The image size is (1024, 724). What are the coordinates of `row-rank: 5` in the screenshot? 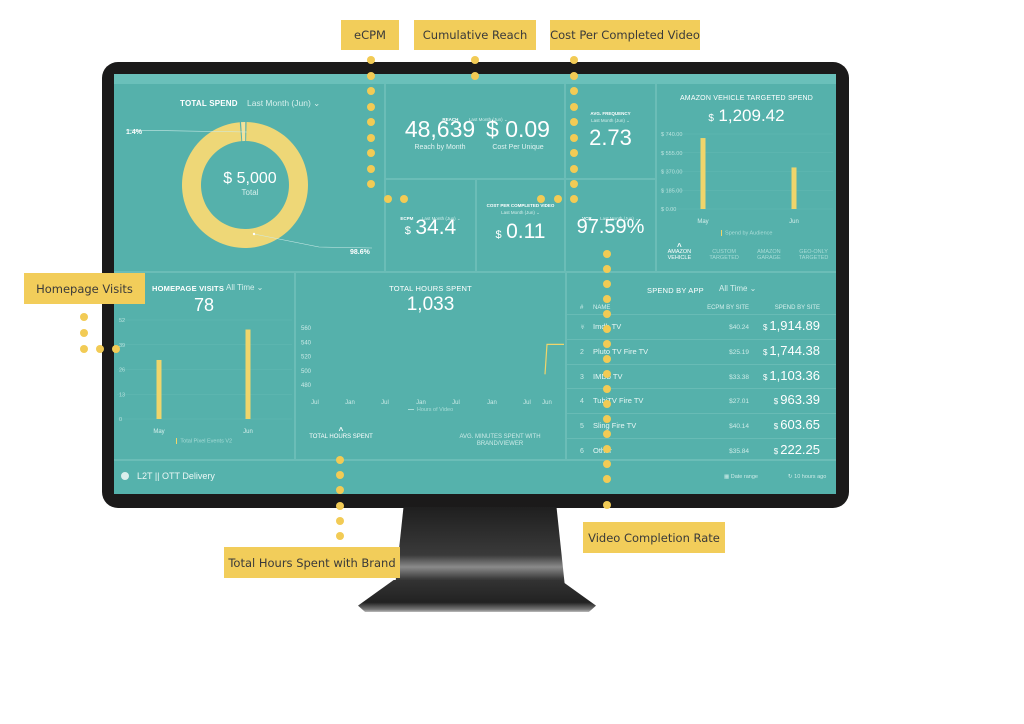 It's located at (582, 427).